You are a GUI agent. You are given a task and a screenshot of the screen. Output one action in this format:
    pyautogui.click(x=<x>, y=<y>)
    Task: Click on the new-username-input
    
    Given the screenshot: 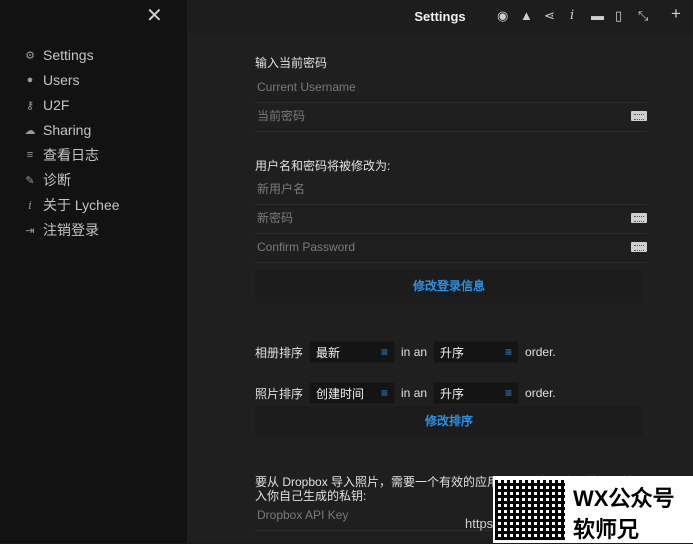 What is the action you would take?
    pyautogui.click(x=437, y=189)
    